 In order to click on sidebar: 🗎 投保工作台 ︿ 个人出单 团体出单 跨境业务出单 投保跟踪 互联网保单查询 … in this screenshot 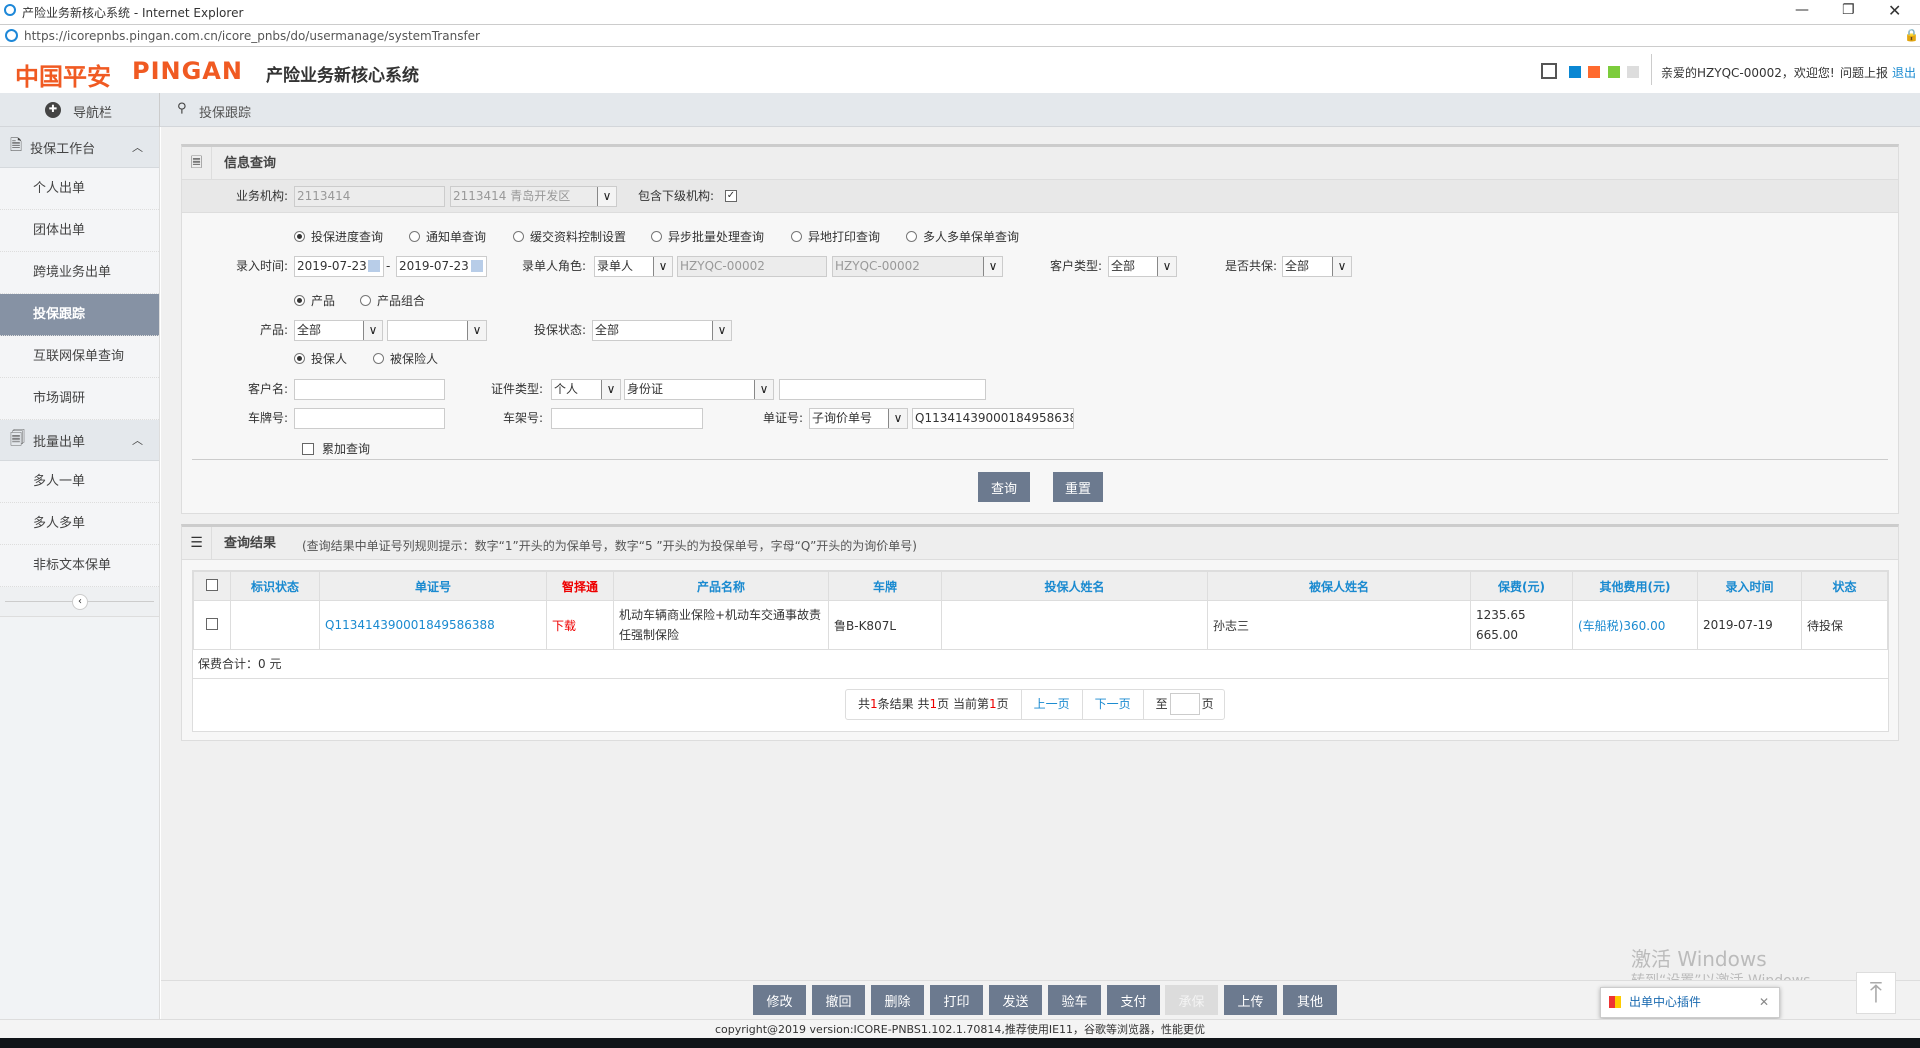, I will do `click(80, 573)`.